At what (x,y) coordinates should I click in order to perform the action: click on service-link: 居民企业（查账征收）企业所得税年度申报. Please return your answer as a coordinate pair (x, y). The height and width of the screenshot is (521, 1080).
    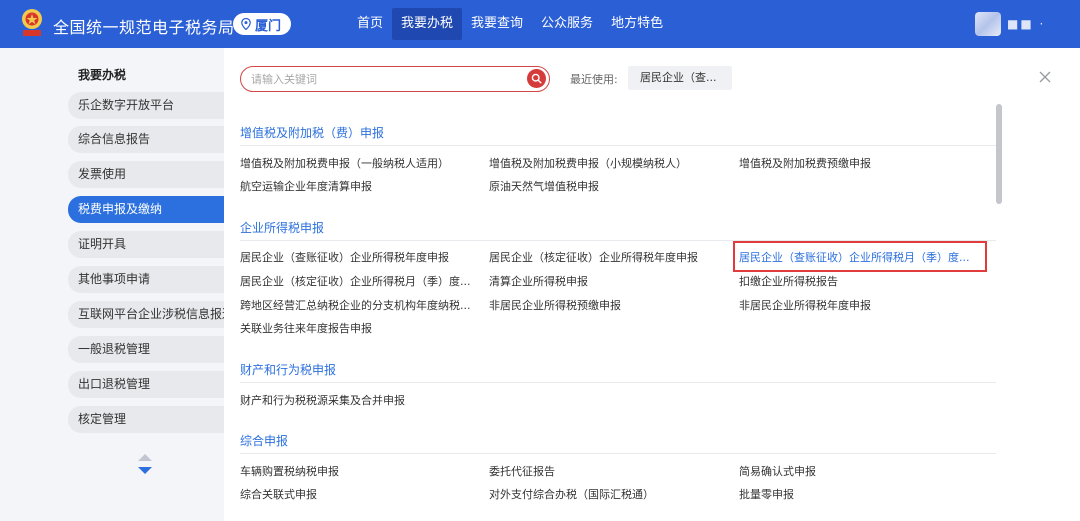
    Looking at the image, I should click on (344, 258).